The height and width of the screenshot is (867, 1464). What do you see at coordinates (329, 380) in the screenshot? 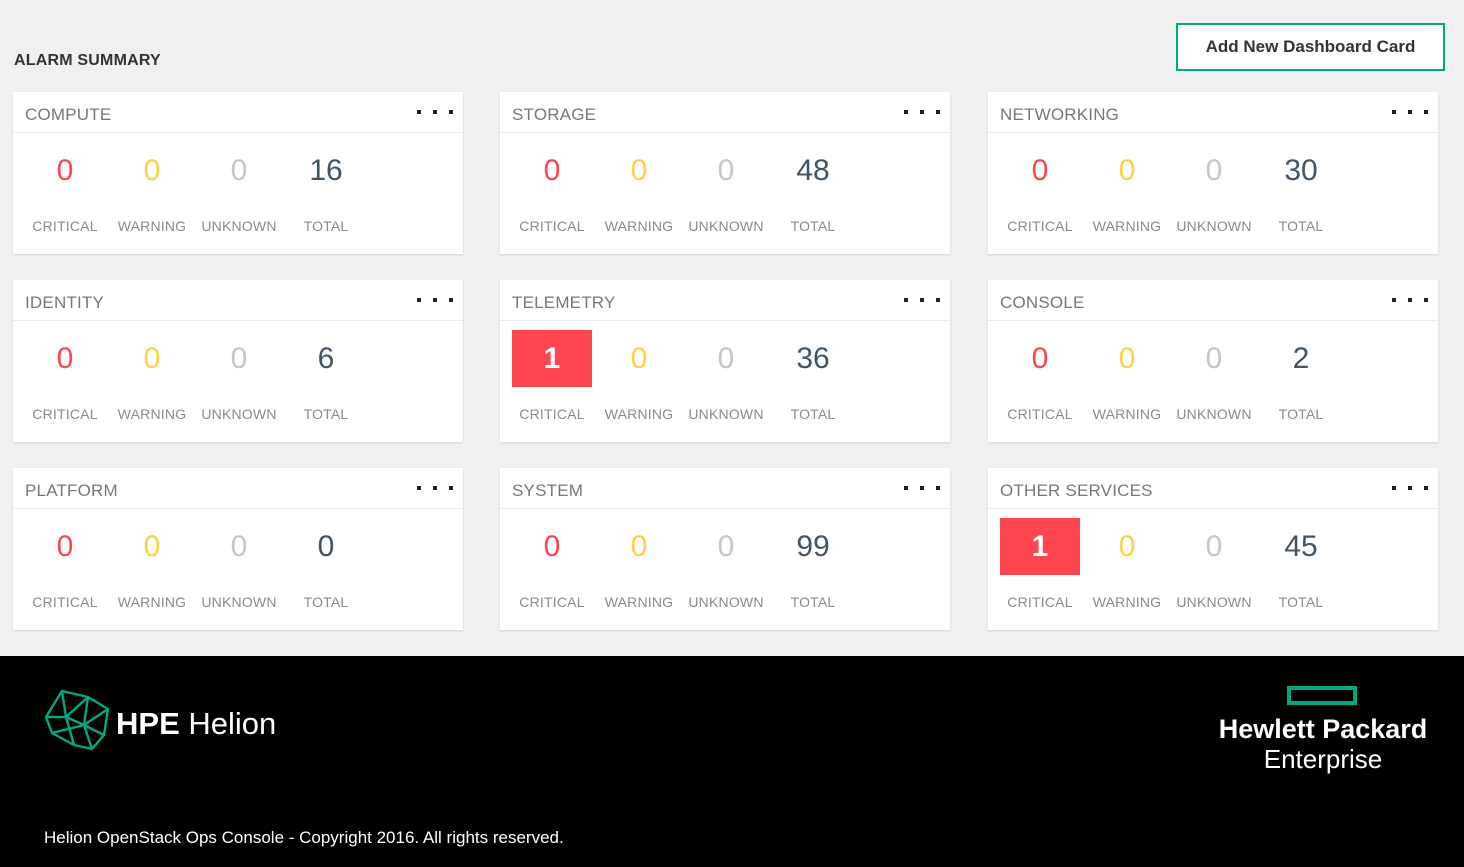
I see `total-metric: 6 TOTAL` at bounding box center [329, 380].